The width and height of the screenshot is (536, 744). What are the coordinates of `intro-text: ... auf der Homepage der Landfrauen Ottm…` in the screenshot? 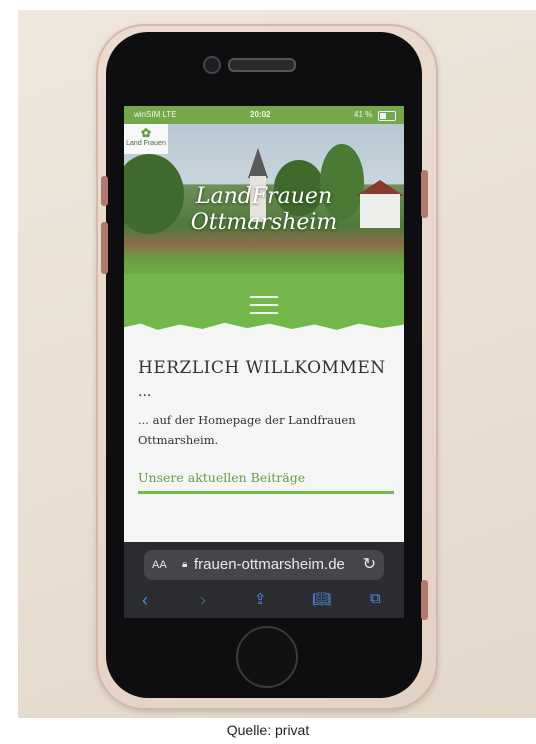 It's located at (247, 430).